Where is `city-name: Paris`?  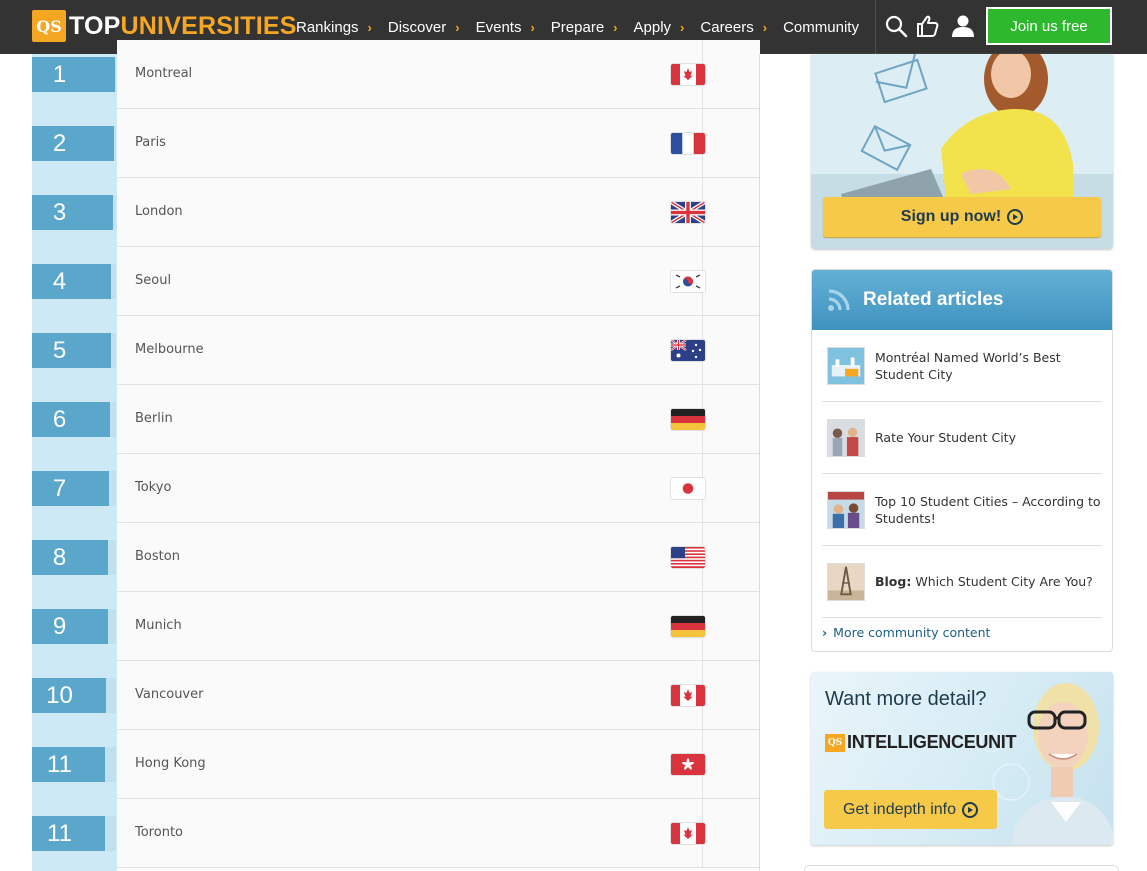 city-name: Paris is located at coordinates (150, 142).